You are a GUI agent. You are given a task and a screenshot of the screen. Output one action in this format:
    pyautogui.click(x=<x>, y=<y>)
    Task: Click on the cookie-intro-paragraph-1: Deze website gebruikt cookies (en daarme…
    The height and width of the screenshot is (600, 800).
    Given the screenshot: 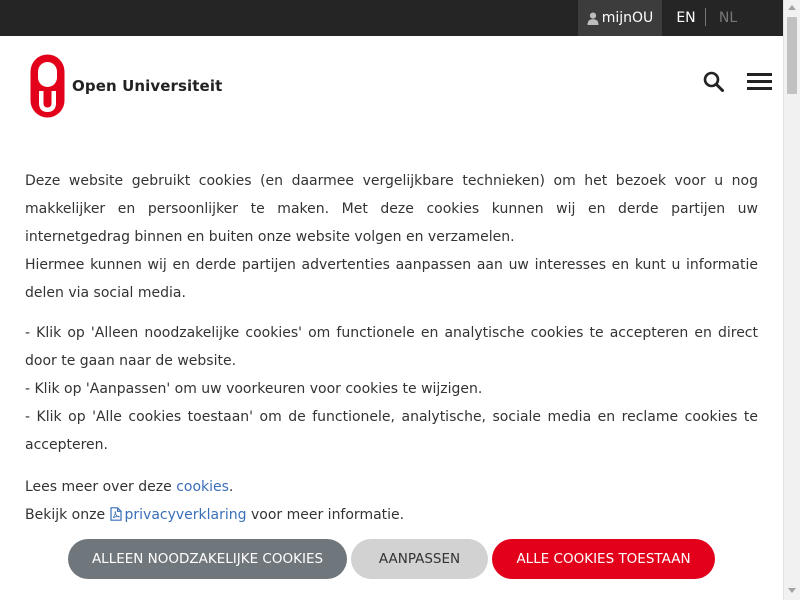 What is the action you would take?
    pyautogui.click(x=391, y=209)
    